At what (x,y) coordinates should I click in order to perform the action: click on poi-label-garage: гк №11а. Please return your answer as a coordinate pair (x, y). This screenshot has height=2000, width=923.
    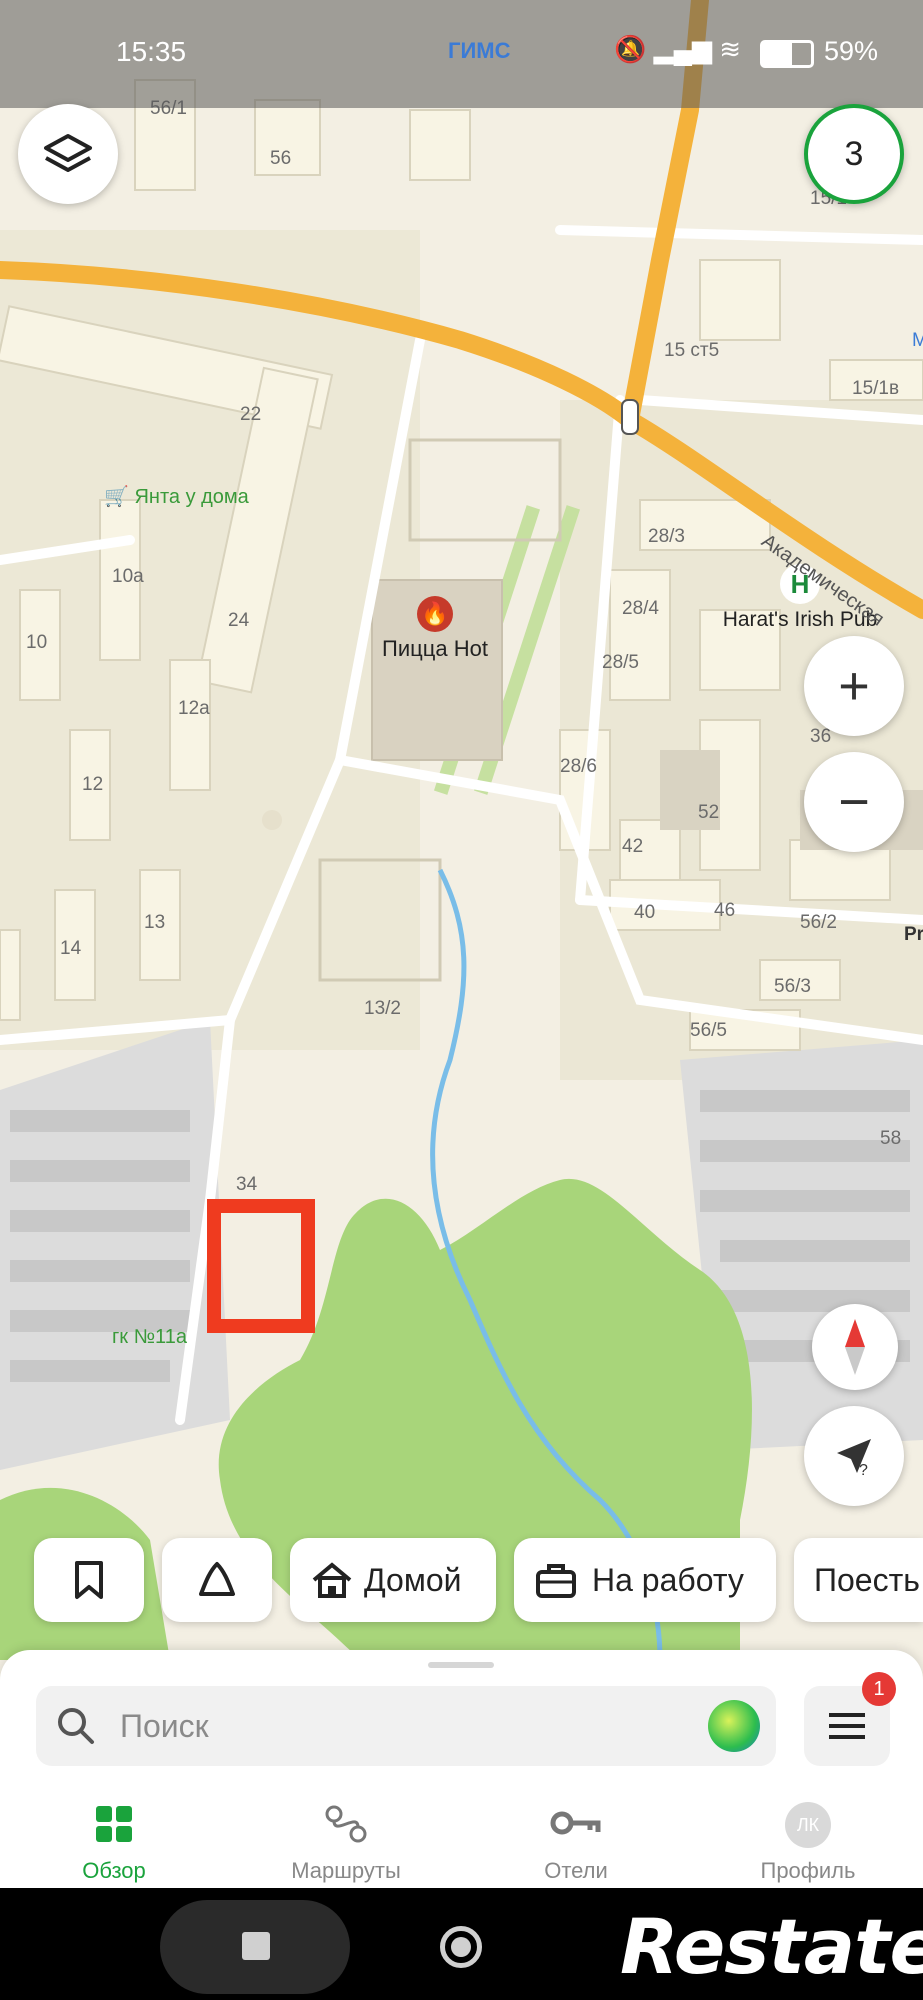
    Looking at the image, I should click on (149, 1337).